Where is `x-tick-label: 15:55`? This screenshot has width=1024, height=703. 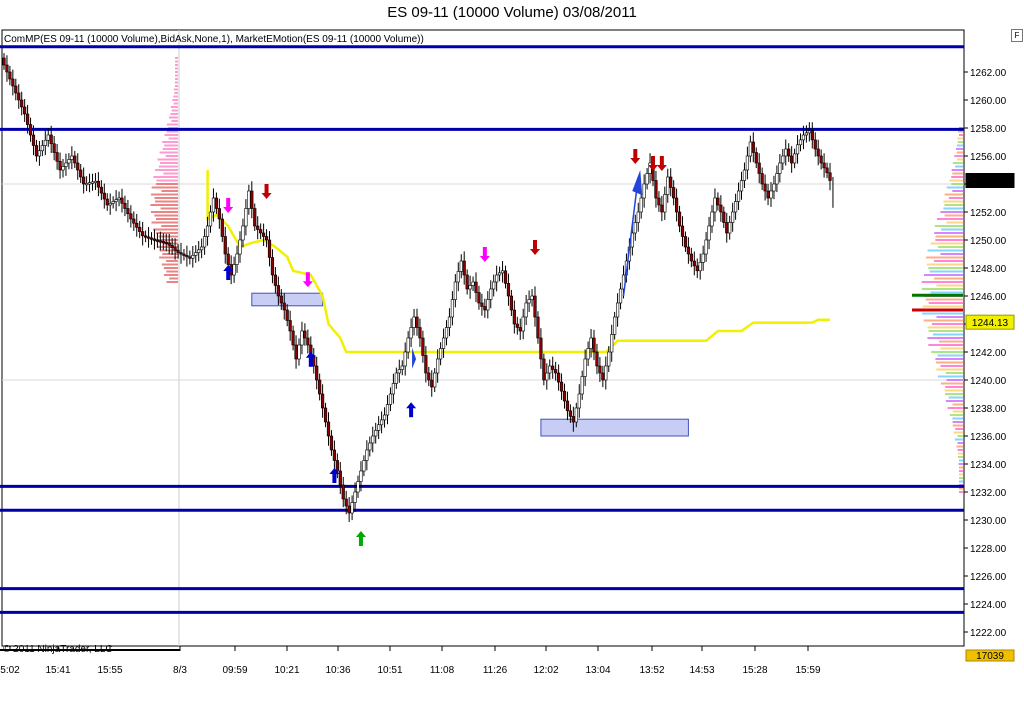 x-tick-label: 15:55 is located at coordinates (109, 670).